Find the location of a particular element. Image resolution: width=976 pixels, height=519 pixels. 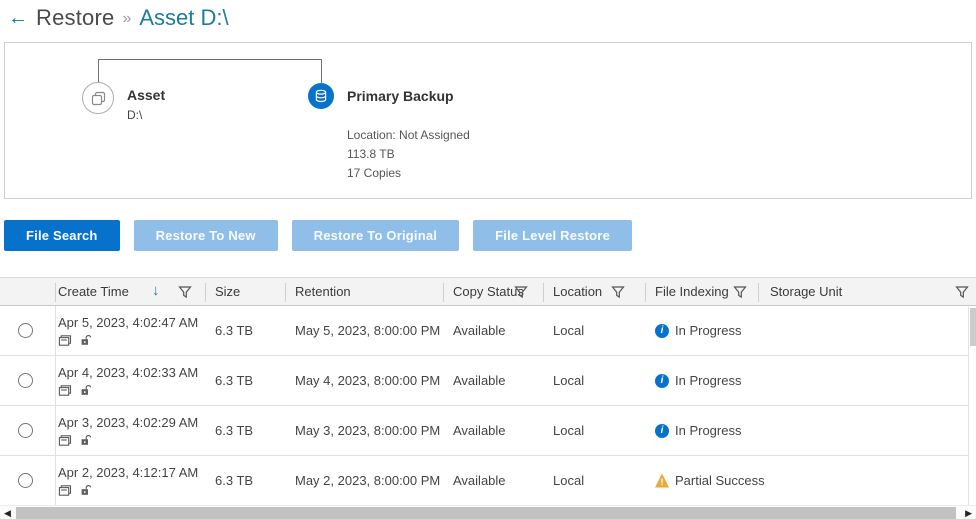

backup-location: Location: Not Assigned is located at coordinates (408, 135).